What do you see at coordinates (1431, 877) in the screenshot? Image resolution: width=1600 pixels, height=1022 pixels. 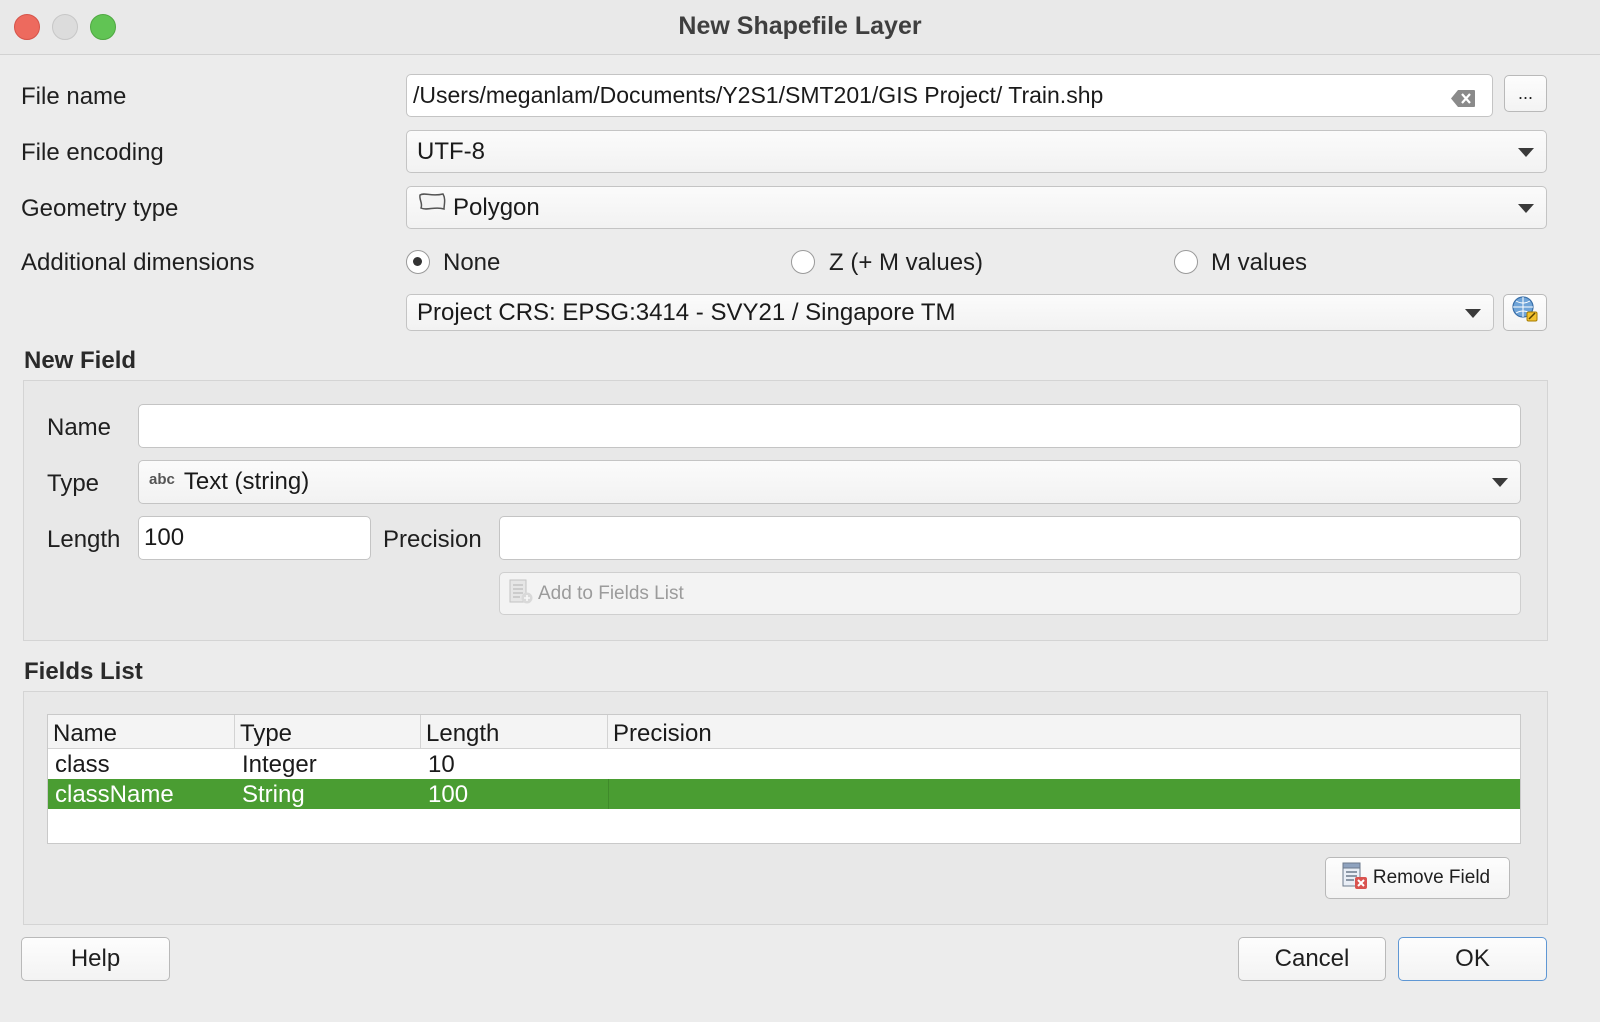 I see `remove-field-label: Remove Field` at bounding box center [1431, 877].